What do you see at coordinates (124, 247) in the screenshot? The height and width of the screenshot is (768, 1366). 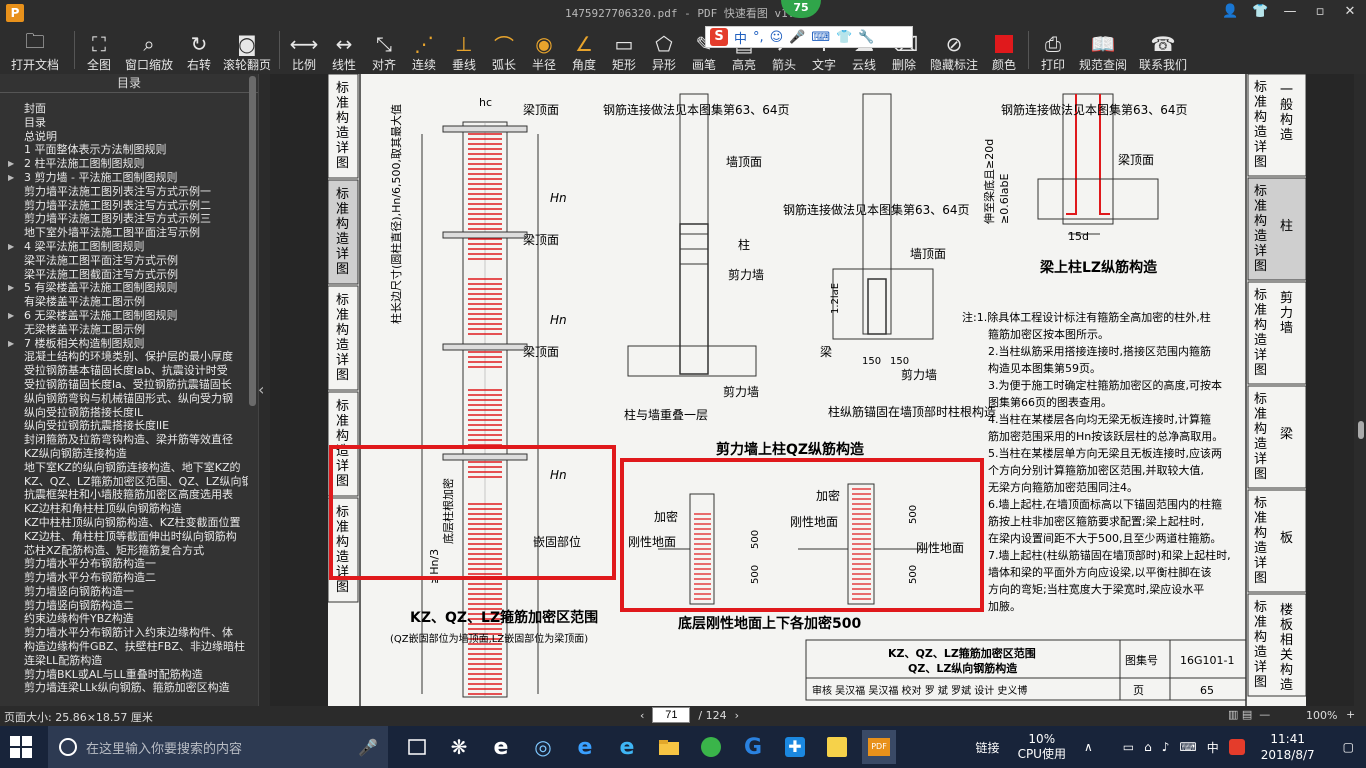 I see `toc-item: ▶ 4 梁平法施工图制图规则` at bounding box center [124, 247].